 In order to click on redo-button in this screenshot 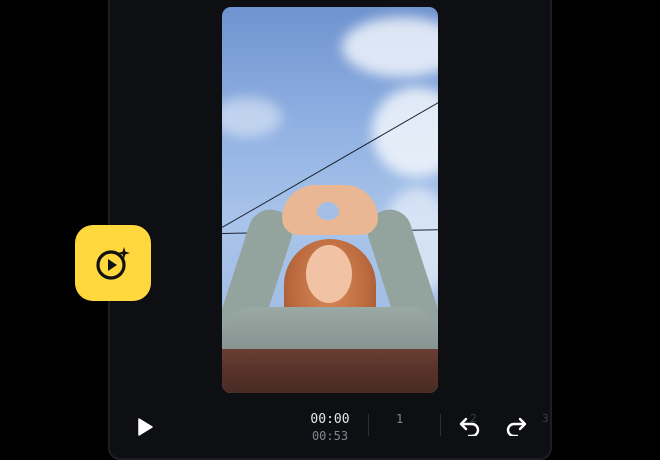, I will do `click(516, 428)`.